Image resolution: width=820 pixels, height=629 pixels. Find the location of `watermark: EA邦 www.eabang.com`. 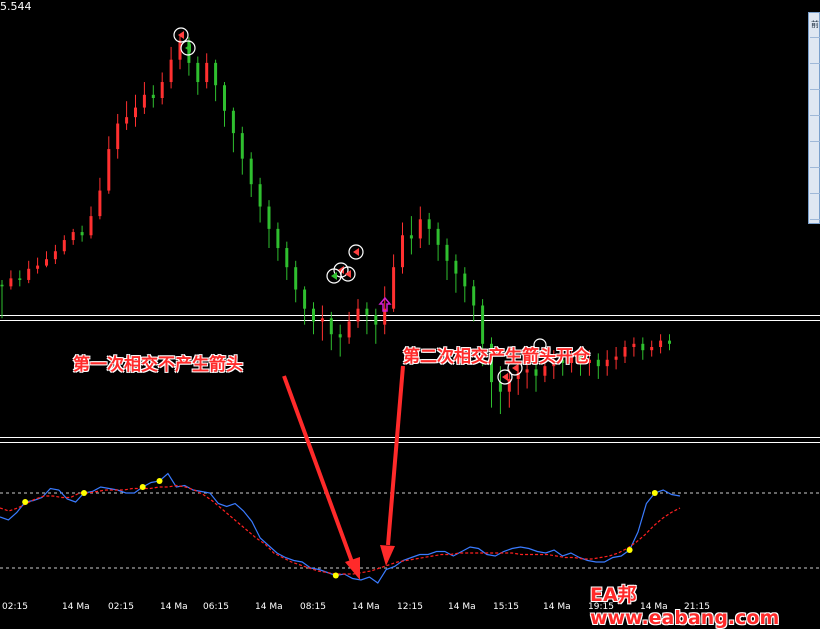

watermark: EA邦 www.eabang.com is located at coordinates (685, 606).